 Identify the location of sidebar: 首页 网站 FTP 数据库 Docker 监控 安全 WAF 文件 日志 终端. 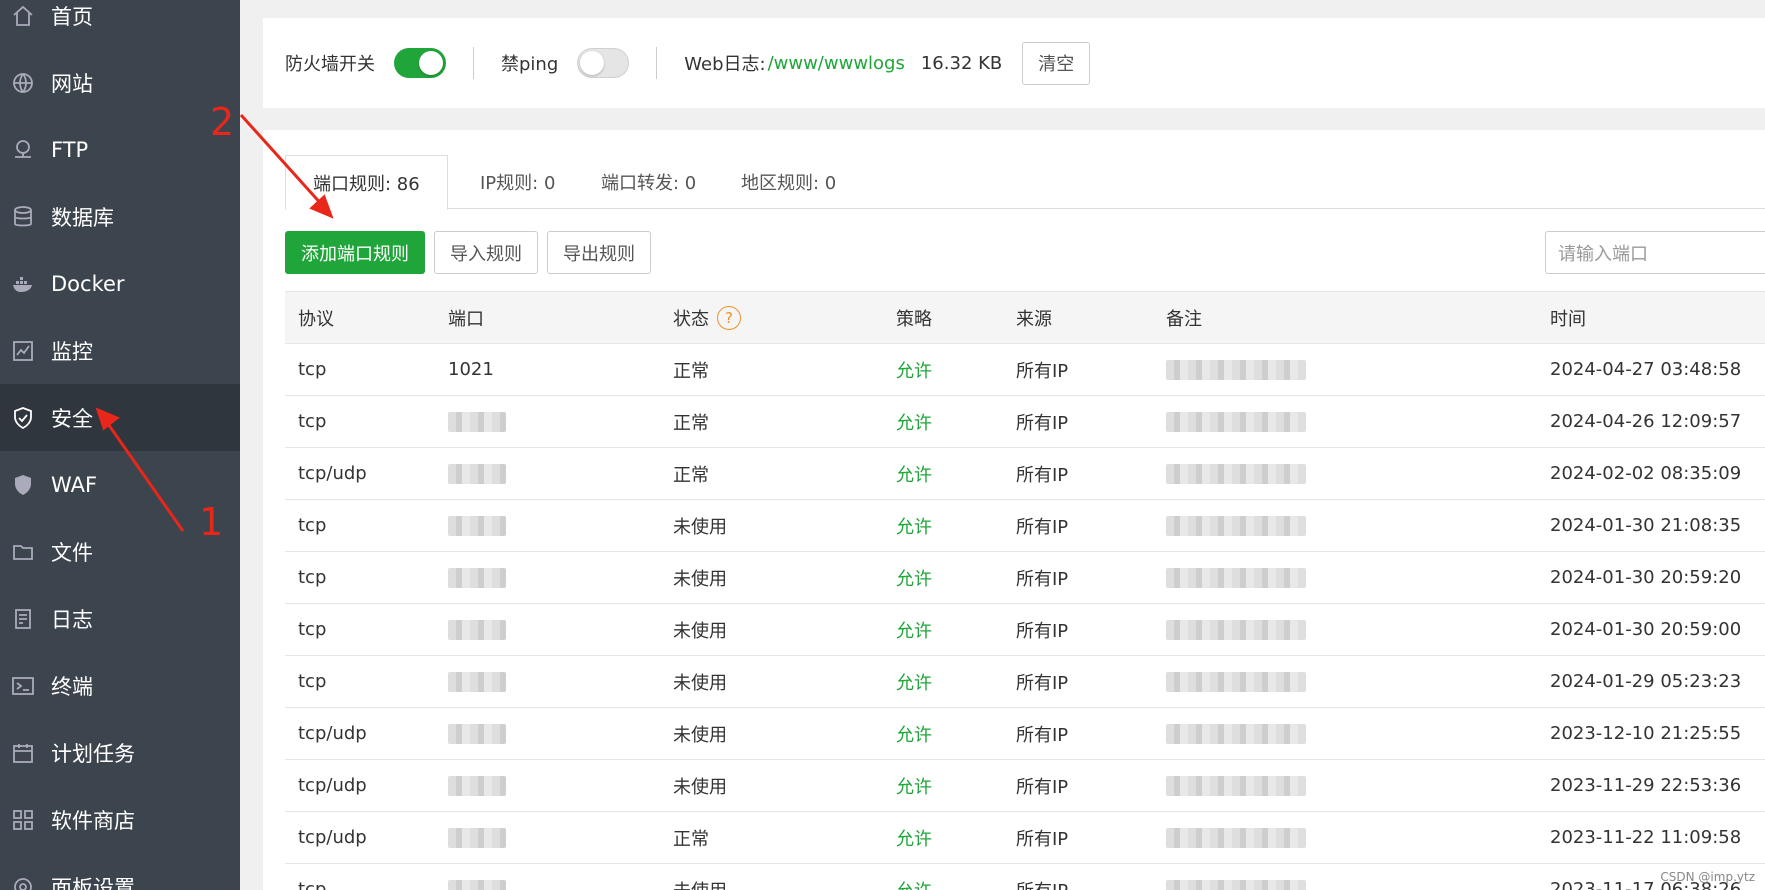
(120, 445).